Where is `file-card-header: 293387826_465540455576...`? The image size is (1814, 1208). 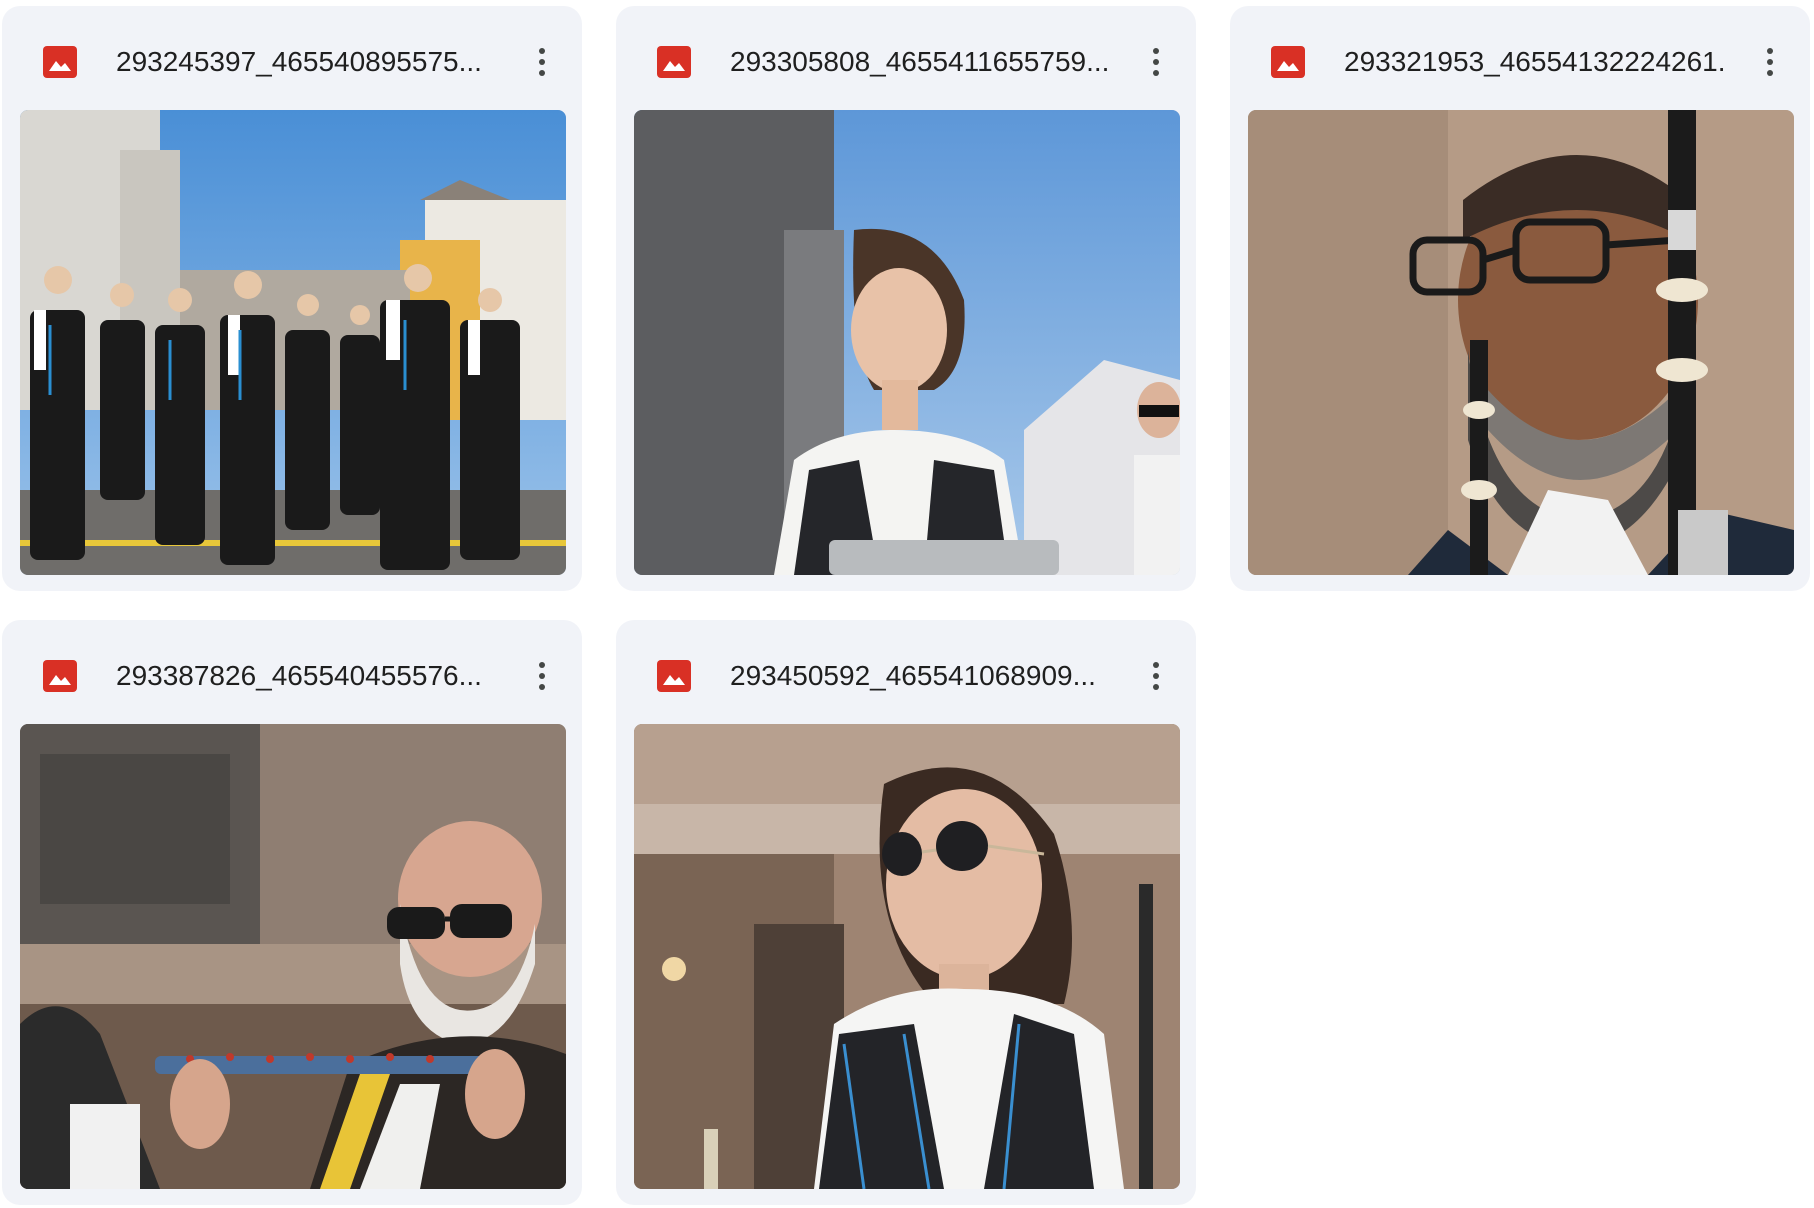
file-card-header: 293387826_465540455576... is located at coordinates (292, 672).